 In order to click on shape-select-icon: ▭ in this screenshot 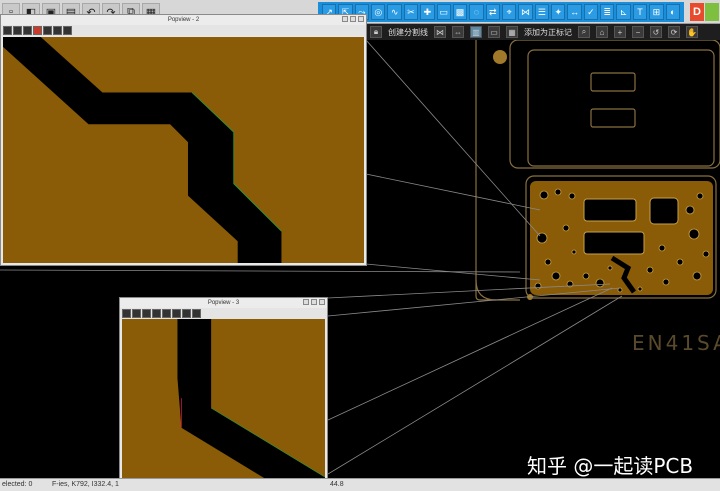, I will do `click(494, 32)`.